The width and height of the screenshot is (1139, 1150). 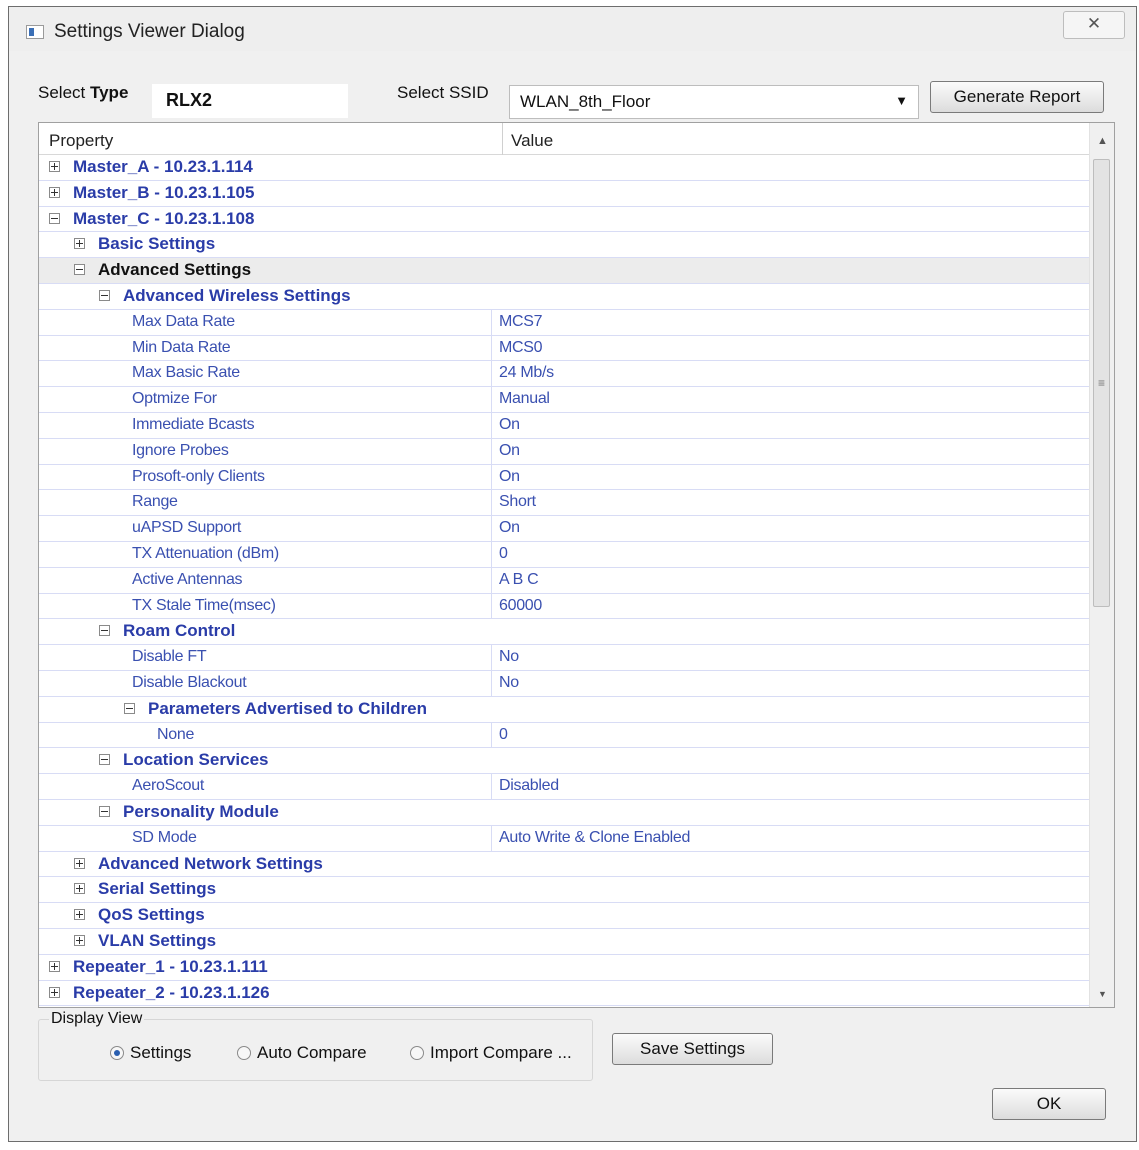 I want to click on category-label: Repeater_2 - 10.23.1.126, so click(x=171, y=992).